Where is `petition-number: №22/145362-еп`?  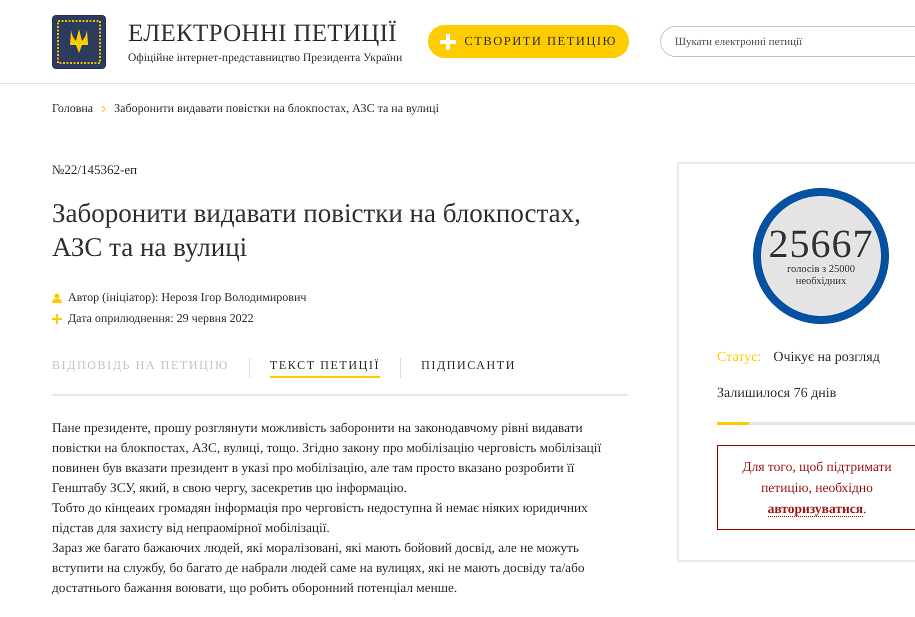 petition-number: №22/145362-еп is located at coordinates (95, 170).